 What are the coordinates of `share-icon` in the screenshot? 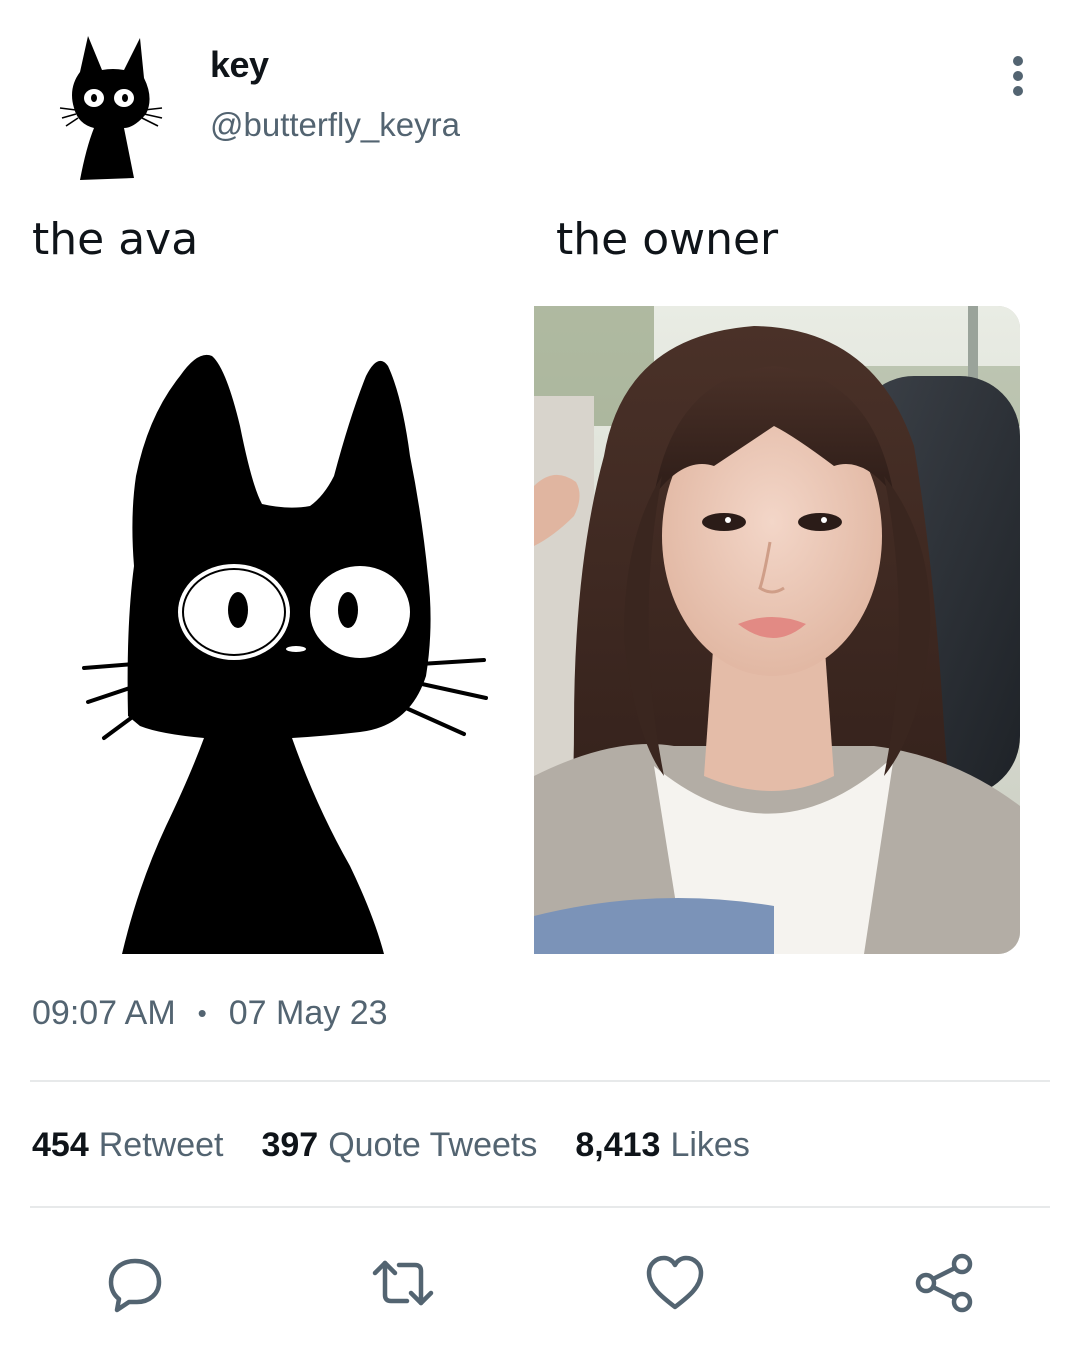 It's located at (944, 1283).